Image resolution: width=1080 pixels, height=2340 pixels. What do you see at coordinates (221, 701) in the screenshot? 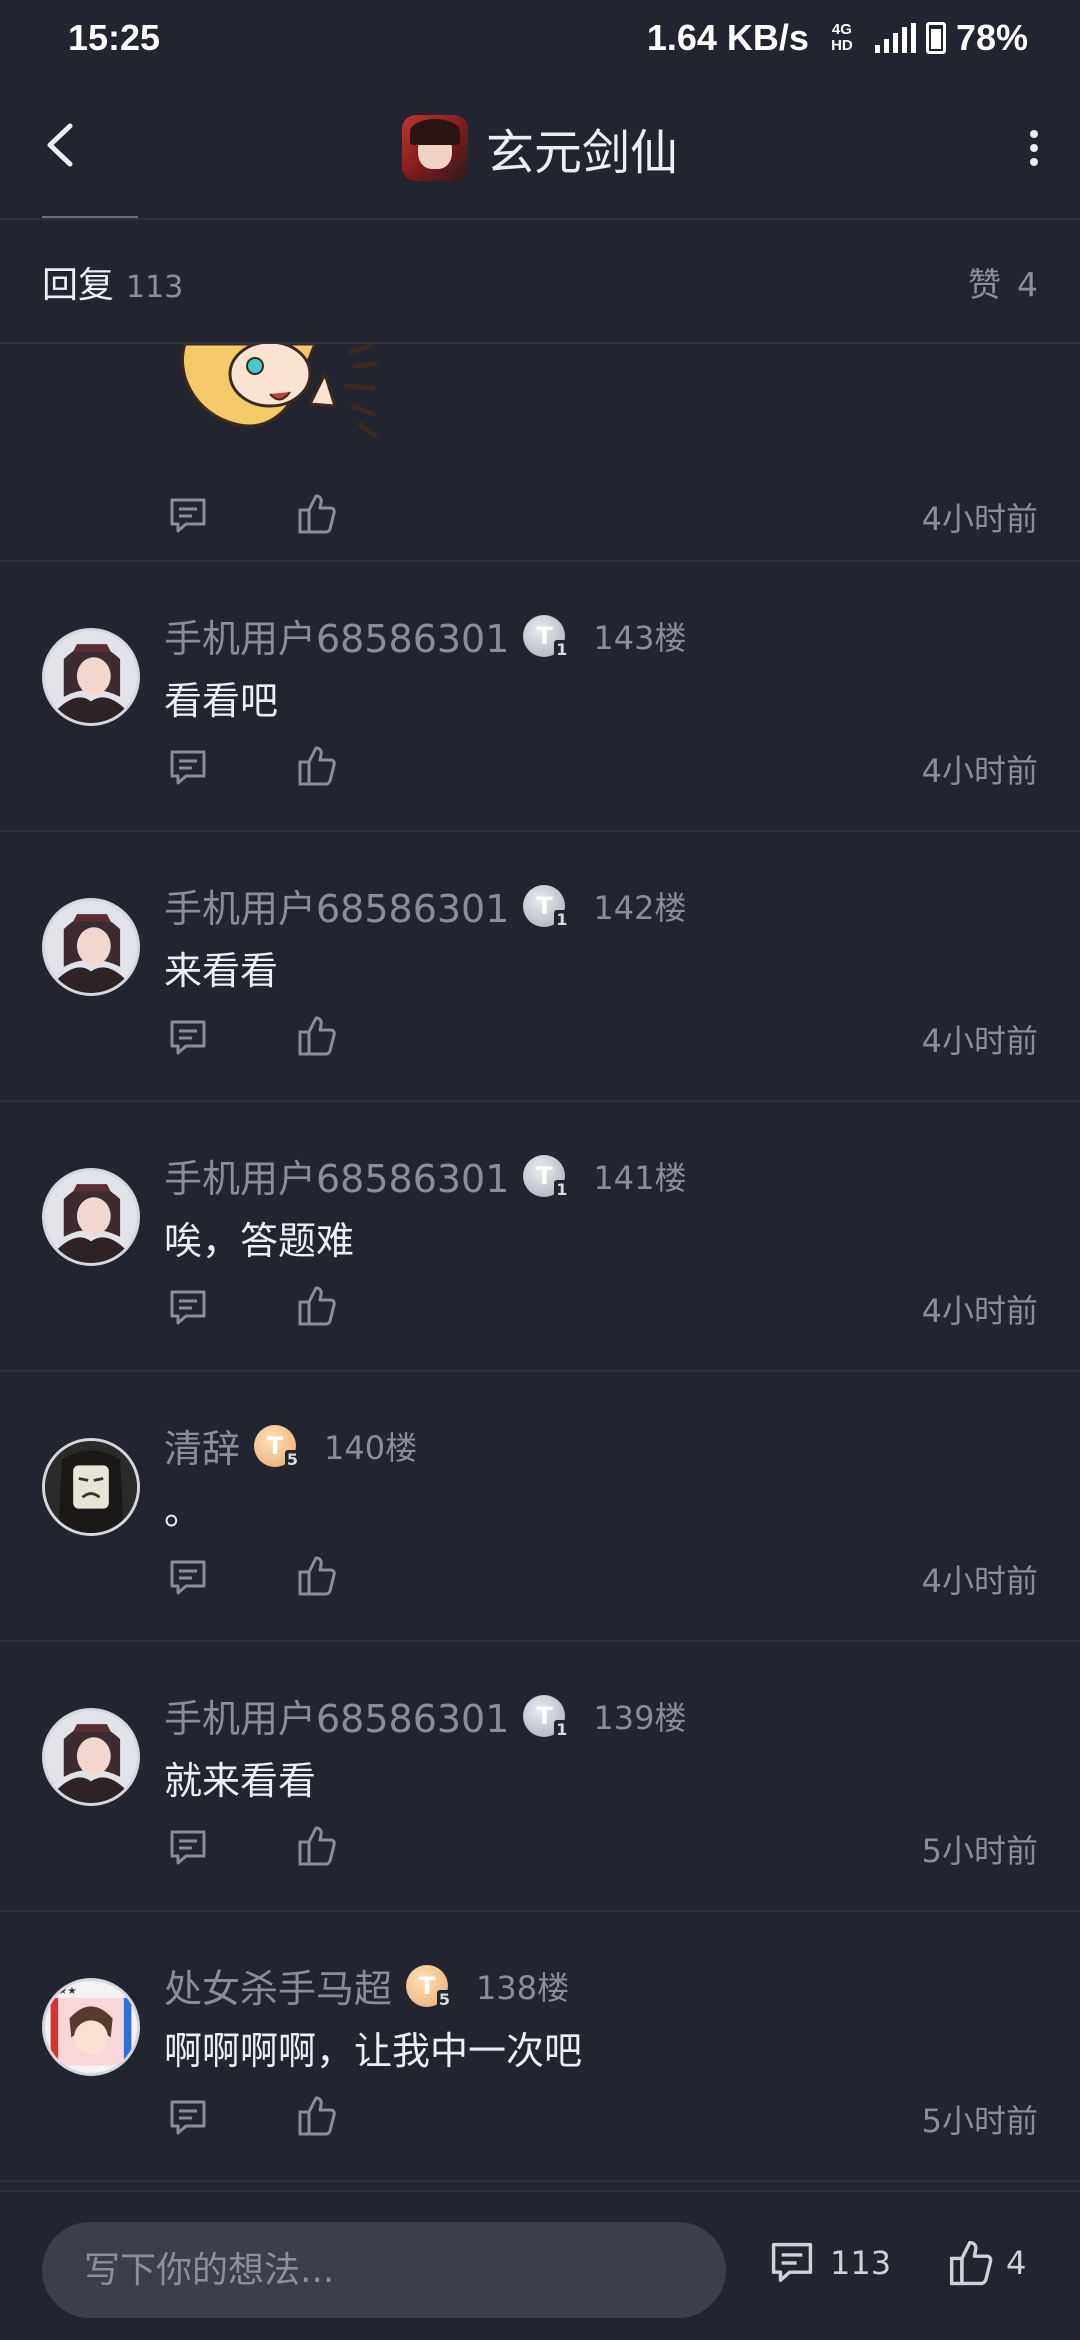
I see `comment-text: 看看吧` at bounding box center [221, 701].